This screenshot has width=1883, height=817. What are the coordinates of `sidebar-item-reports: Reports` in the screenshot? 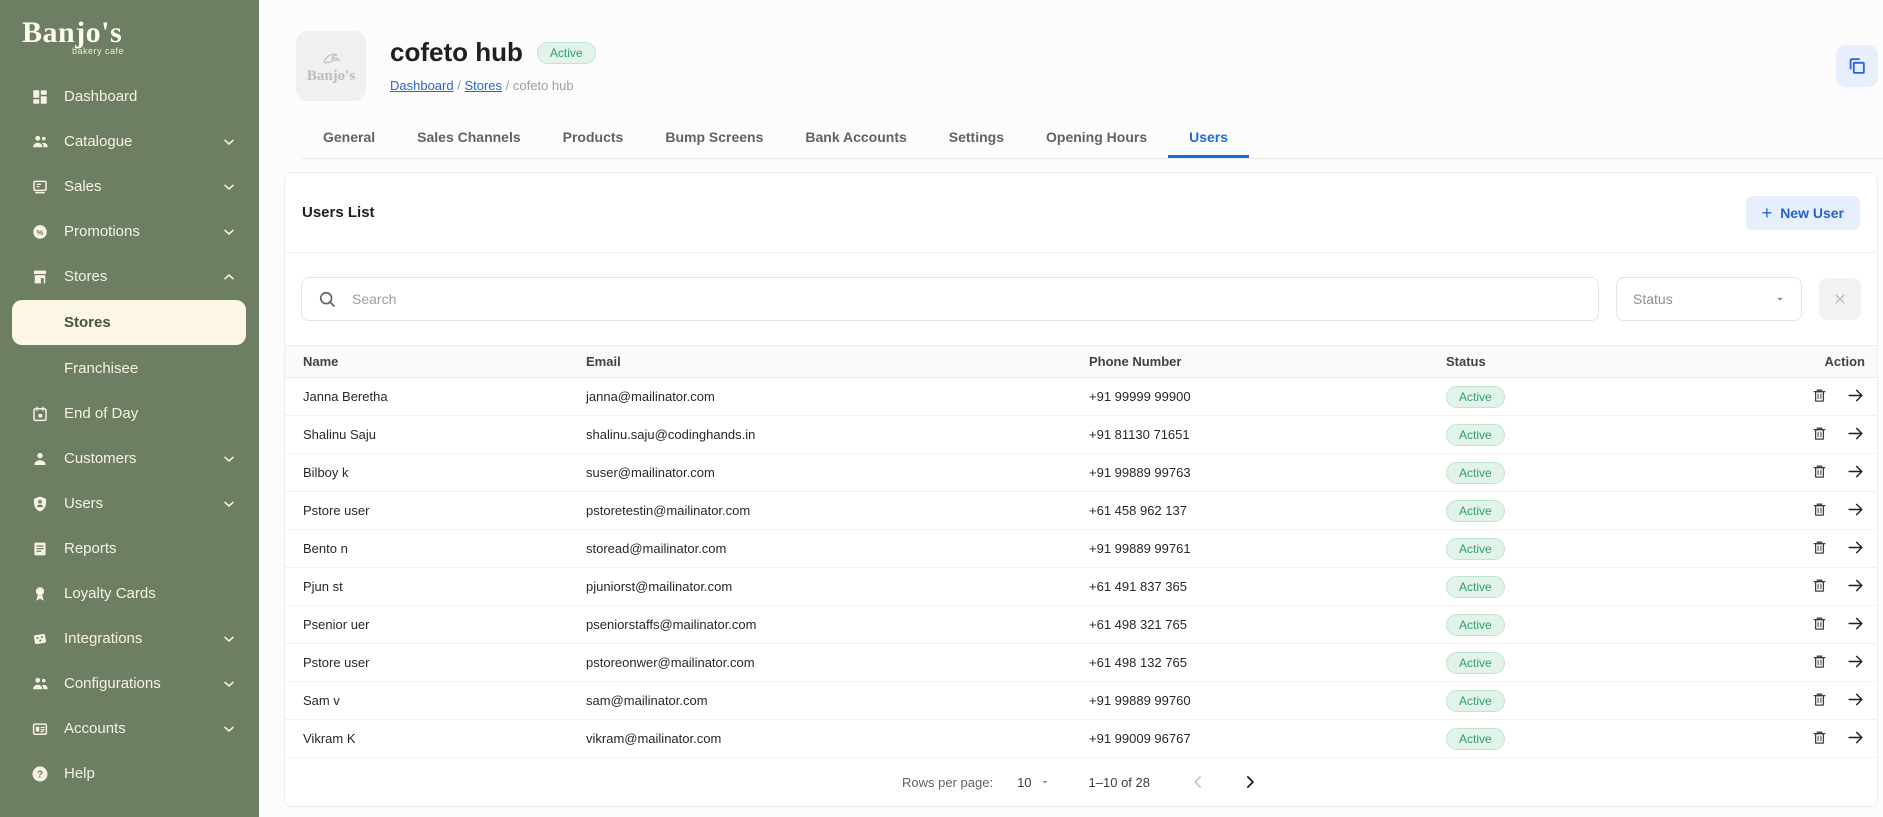 It's located at (129, 548).